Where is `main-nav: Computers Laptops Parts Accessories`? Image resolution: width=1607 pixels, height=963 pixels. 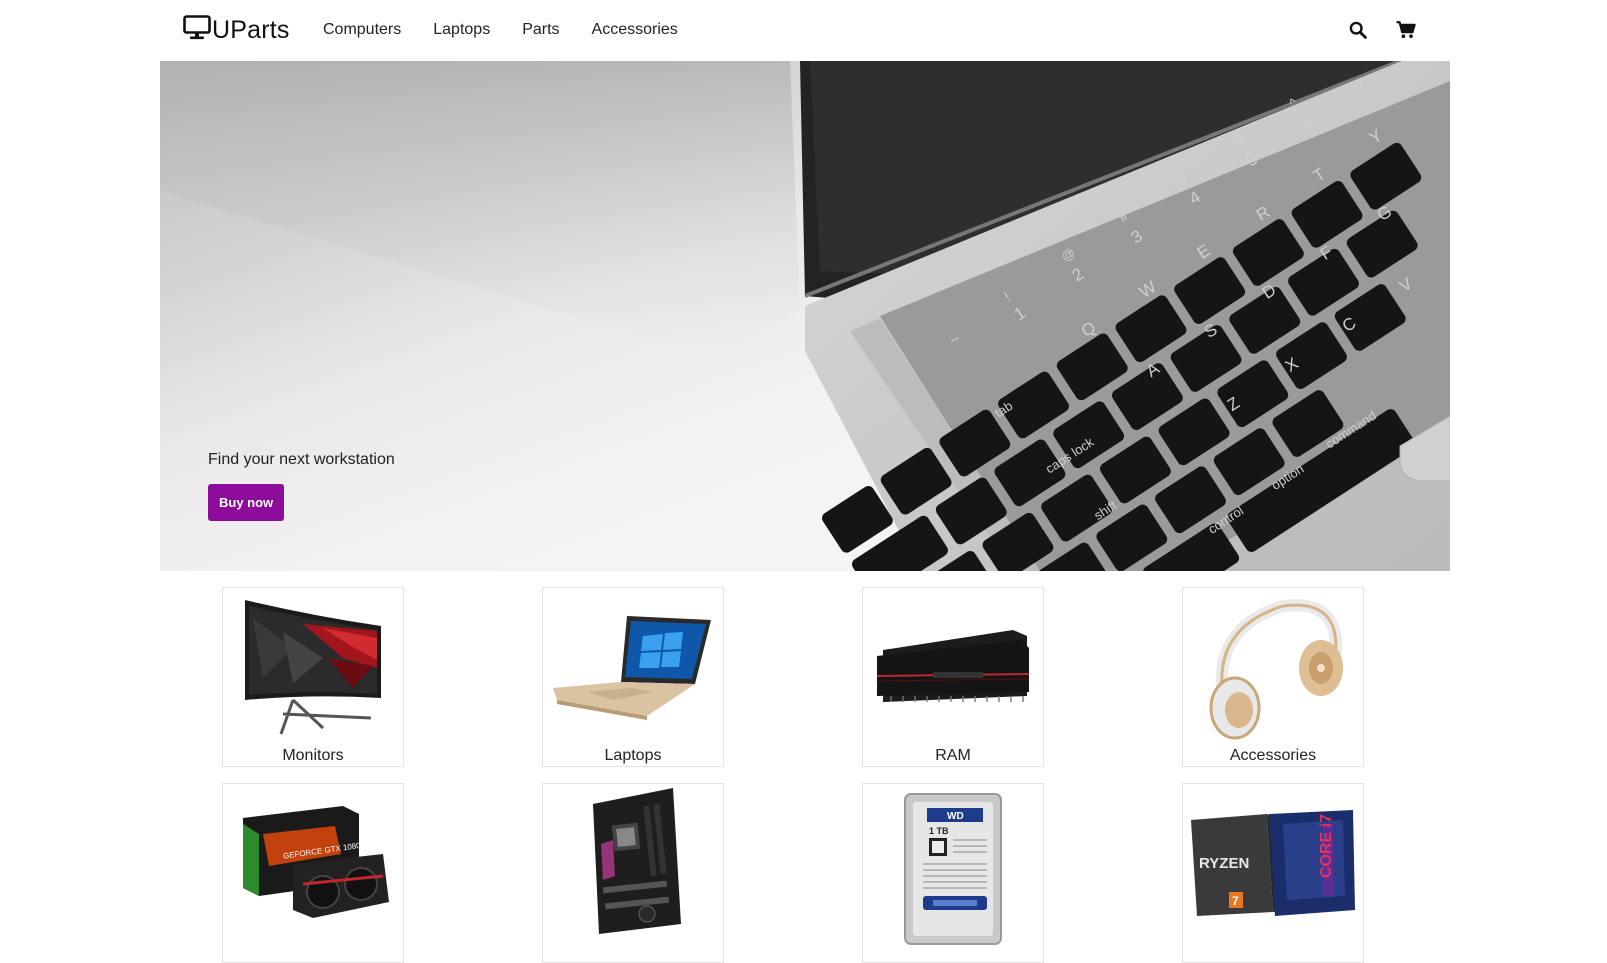
main-nav: Computers Laptops Parts Accessories is located at coordinates (516, 30).